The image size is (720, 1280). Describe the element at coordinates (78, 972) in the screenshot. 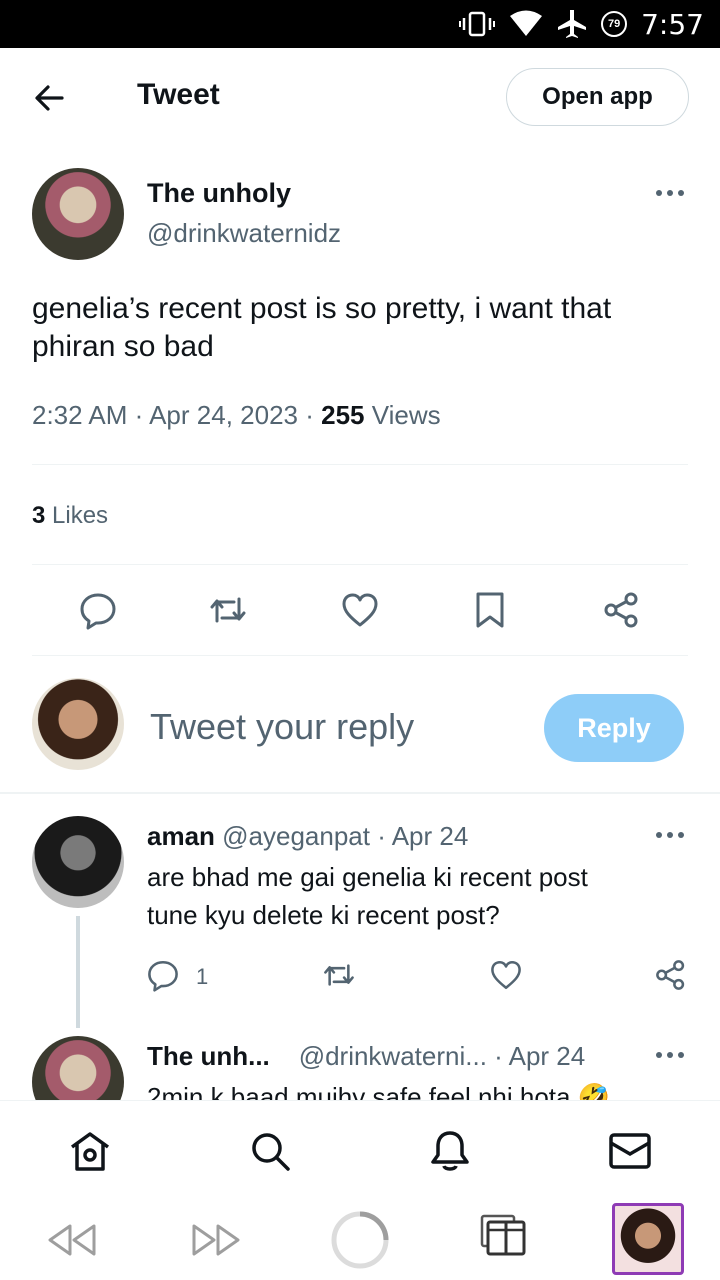

I see `thread-connector` at that location.